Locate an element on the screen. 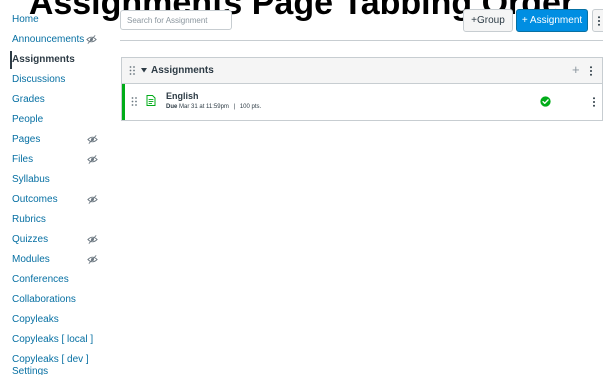 The width and height of the screenshot is (603, 375). sidebar-item-label: Collaborations is located at coordinates (44, 299).